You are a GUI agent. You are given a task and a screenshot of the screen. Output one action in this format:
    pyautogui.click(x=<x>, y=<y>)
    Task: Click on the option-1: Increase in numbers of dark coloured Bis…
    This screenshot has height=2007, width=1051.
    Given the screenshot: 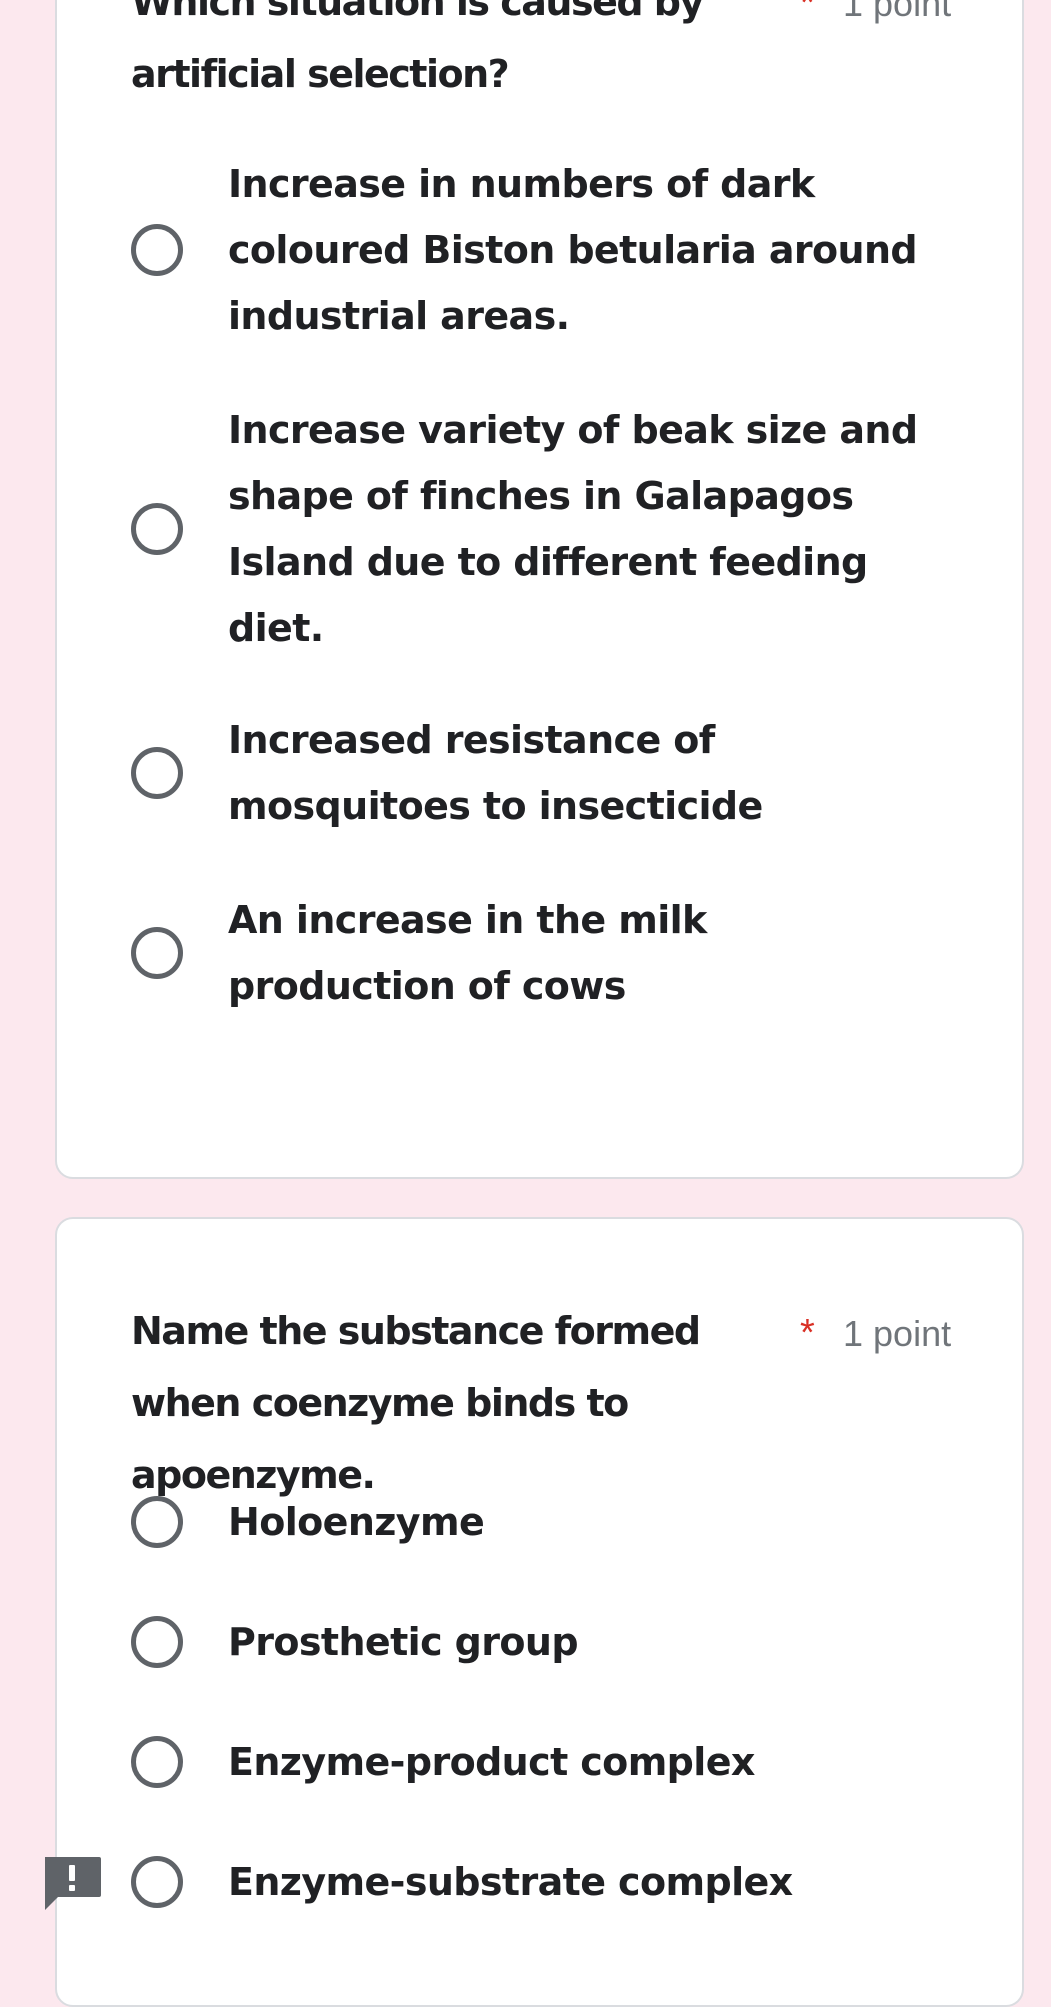 What is the action you would take?
    pyautogui.click(x=561, y=250)
    